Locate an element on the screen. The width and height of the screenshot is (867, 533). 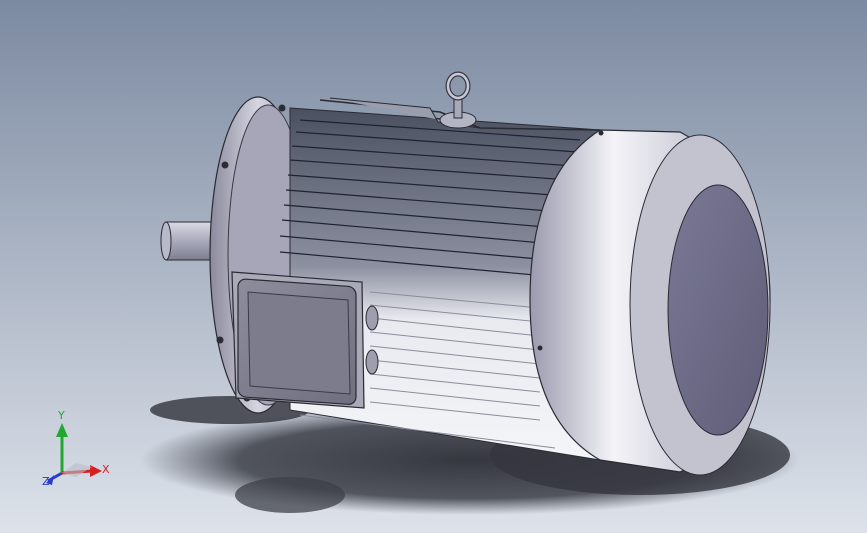
triad-x-label: X is located at coordinates (106, 469).